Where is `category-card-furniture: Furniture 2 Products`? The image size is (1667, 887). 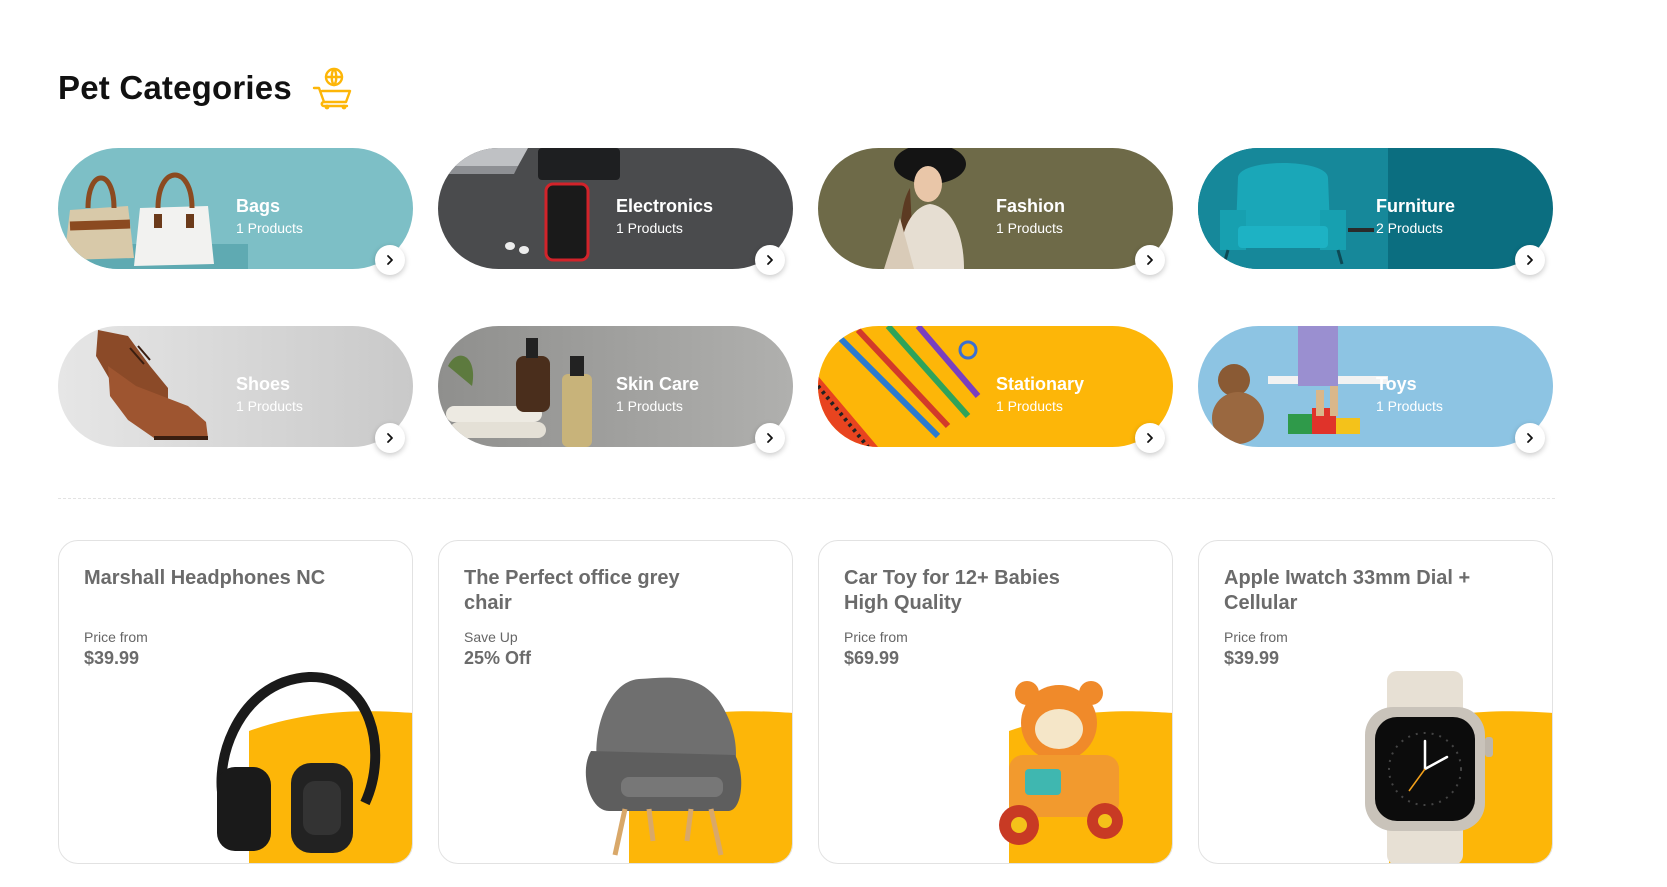 category-card-furniture: Furniture 2 Products is located at coordinates (1375, 211).